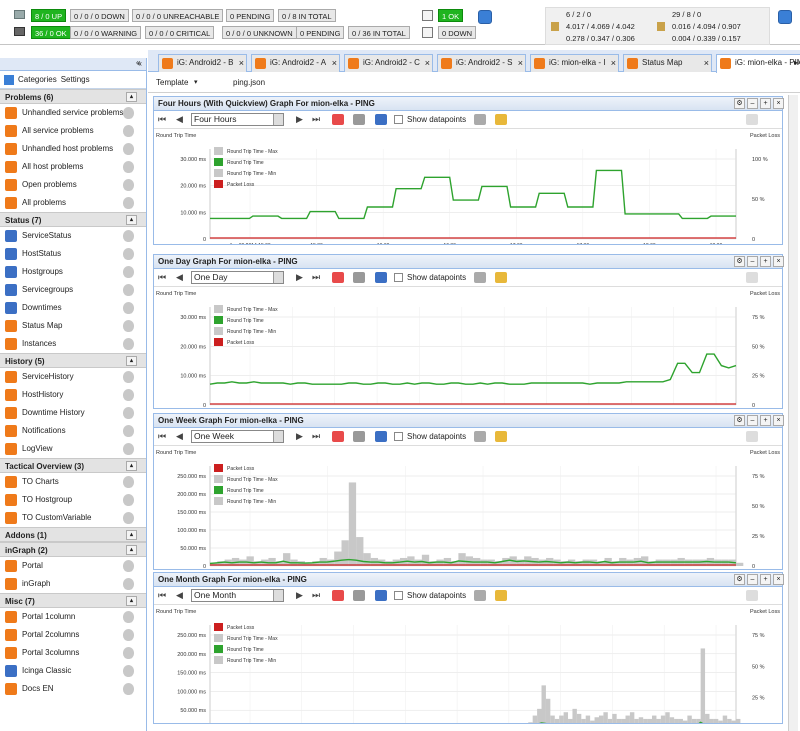 The image size is (800, 731). I want to click on tab: iG: mion-elka - PING×, so click(758, 63).